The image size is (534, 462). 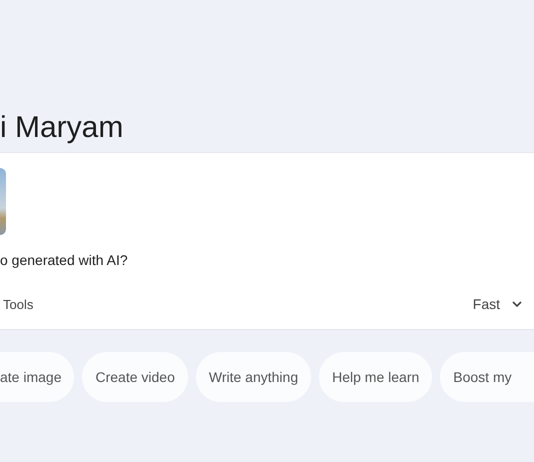 I want to click on greeting-heading: i Maryam, so click(x=62, y=127).